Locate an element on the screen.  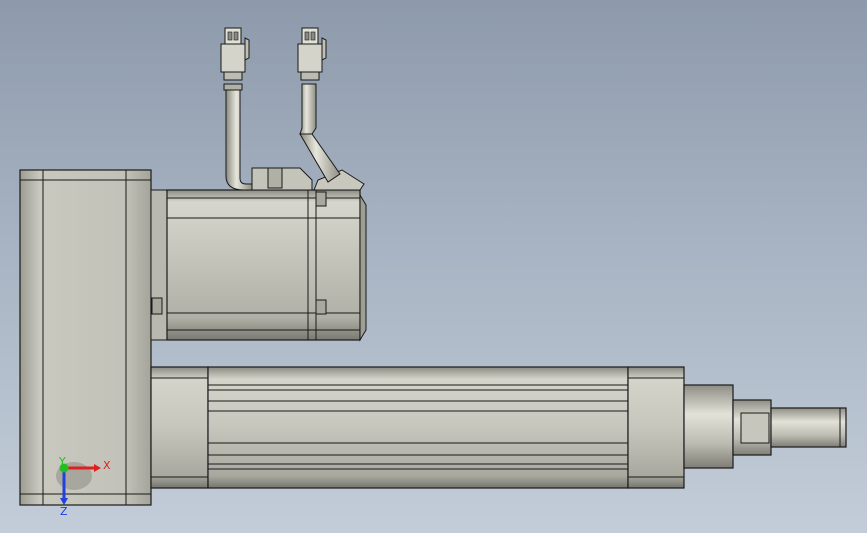
rod-nose is located at coordinates (708, 426).